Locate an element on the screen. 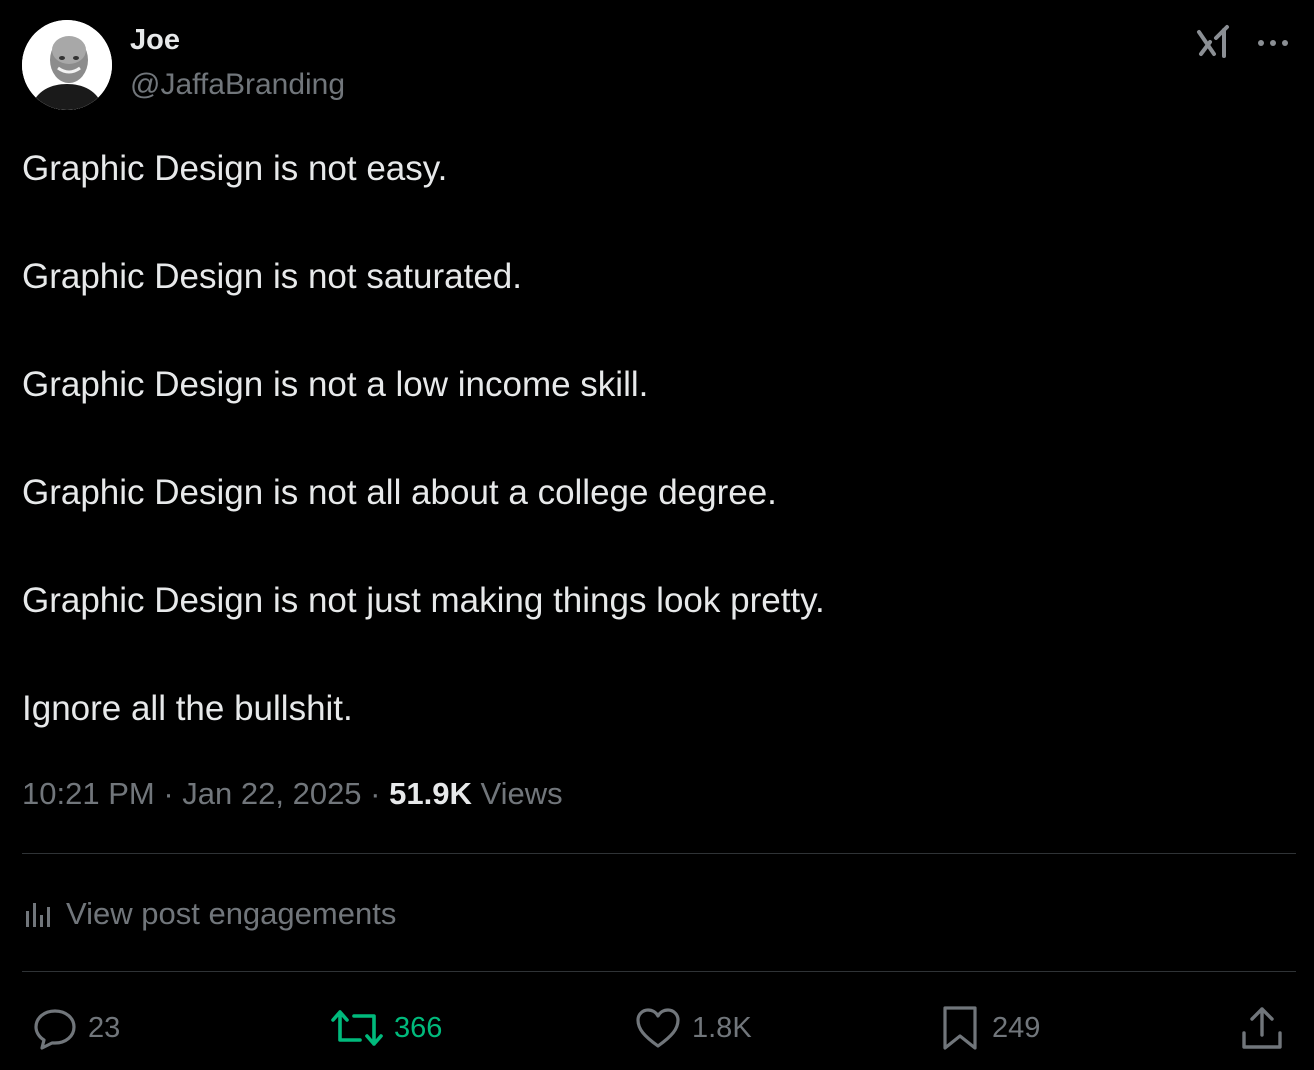 Image resolution: width=1314 pixels, height=1070 pixels. share-icon is located at coordinates (1262, 1028).